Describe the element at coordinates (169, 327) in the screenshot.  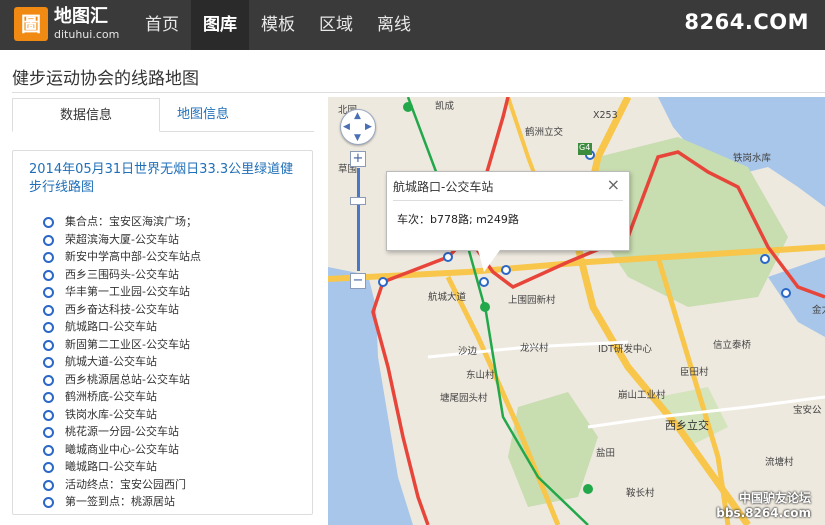
I see `list-item: 航城路口-公交车站` at that location.